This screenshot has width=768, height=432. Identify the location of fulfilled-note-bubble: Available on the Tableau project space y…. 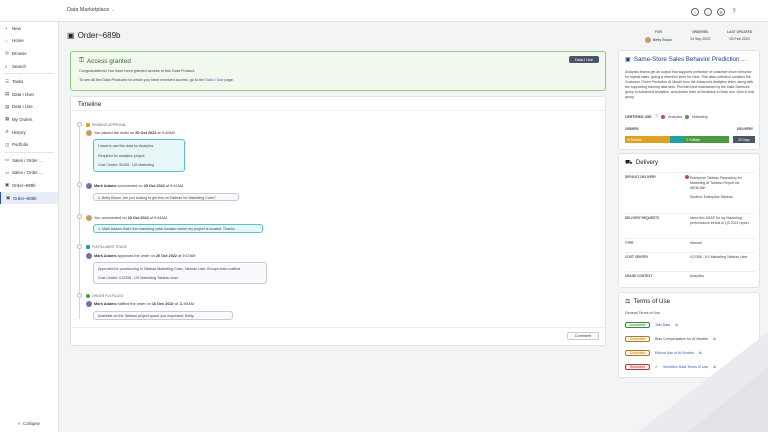
(163, 315).